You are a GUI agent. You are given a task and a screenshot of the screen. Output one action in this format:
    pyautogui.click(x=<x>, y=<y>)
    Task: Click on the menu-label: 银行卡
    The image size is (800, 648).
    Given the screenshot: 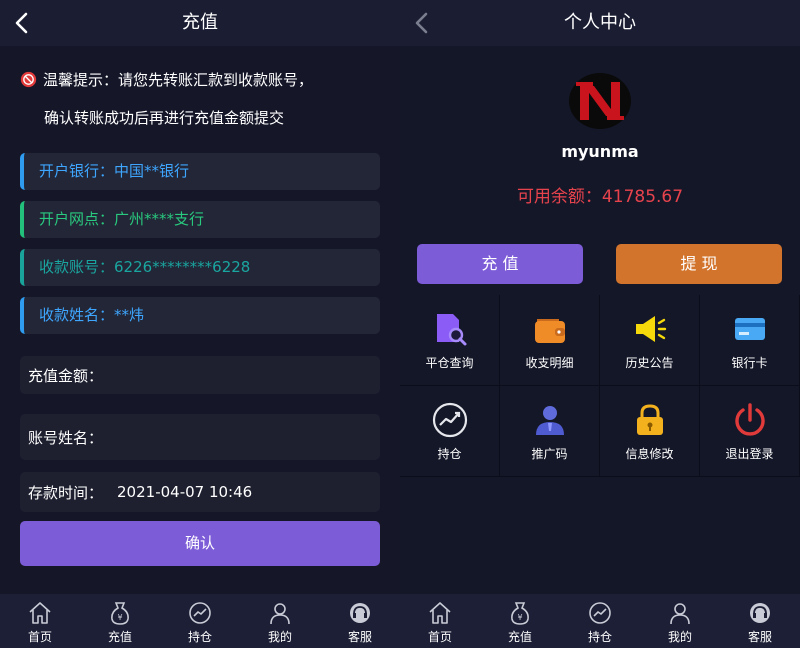 What is the action you would take?
    pyautogui.click(x=749, y=363)
    